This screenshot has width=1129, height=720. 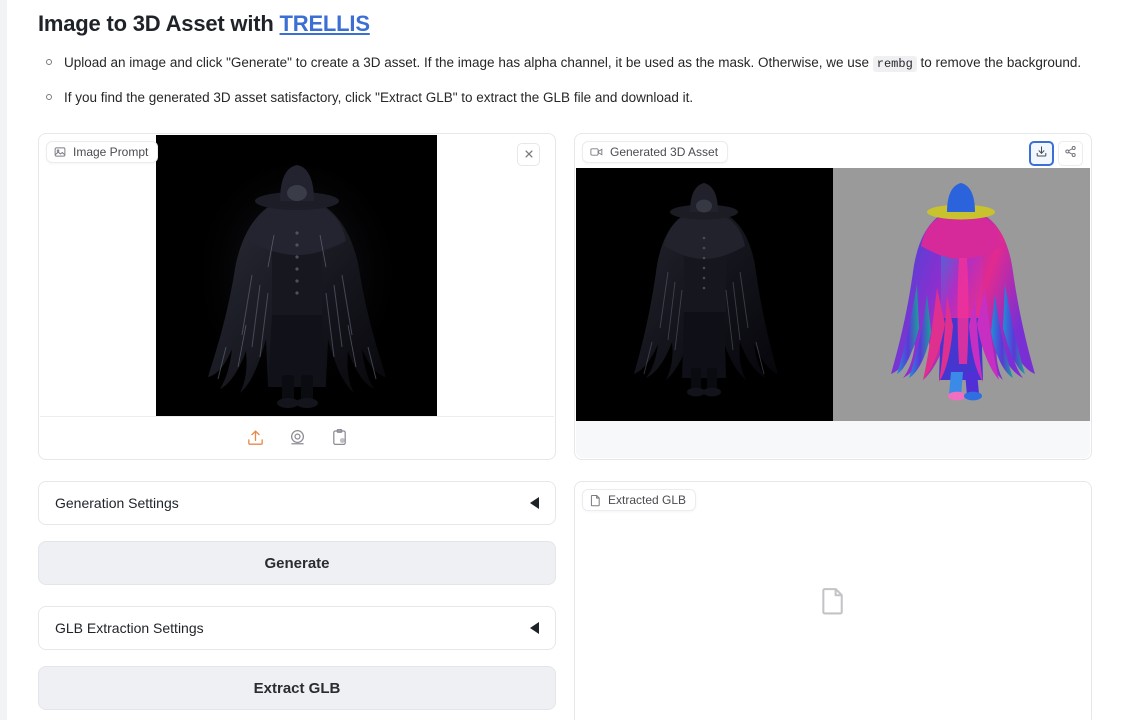 I want to click on video-icon, so click(x=596, y=152).